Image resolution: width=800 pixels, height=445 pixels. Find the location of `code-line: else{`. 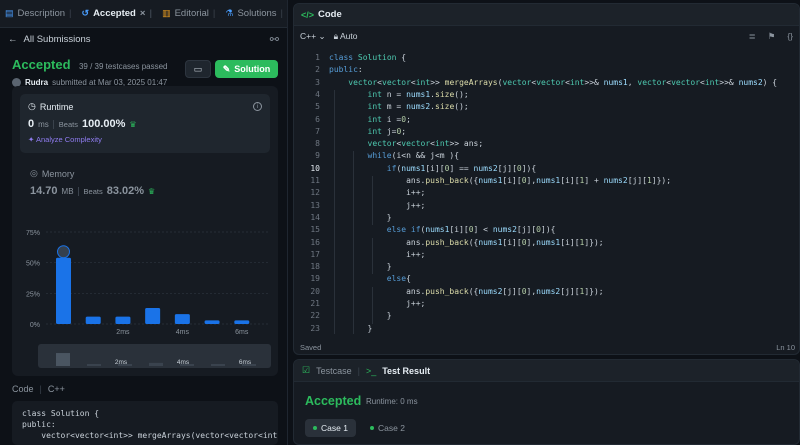

code-line: else{ is located at coordinates (370, 278).